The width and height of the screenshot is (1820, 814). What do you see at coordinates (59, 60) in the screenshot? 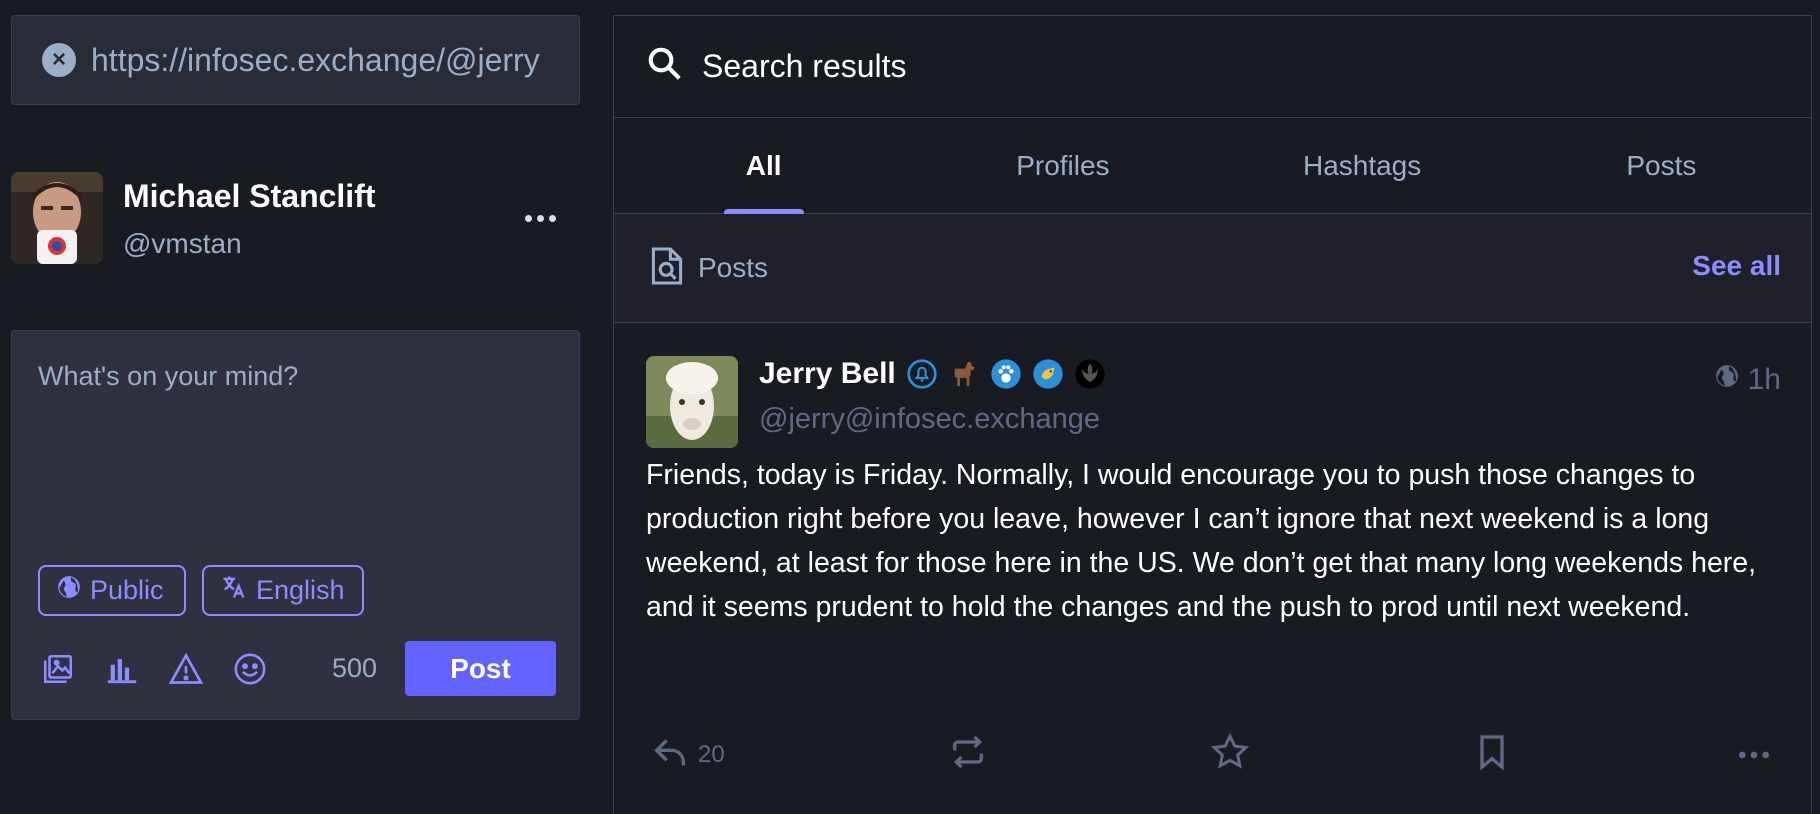
I see `clear-search-icon: ×` at bounding box center [59, 60].